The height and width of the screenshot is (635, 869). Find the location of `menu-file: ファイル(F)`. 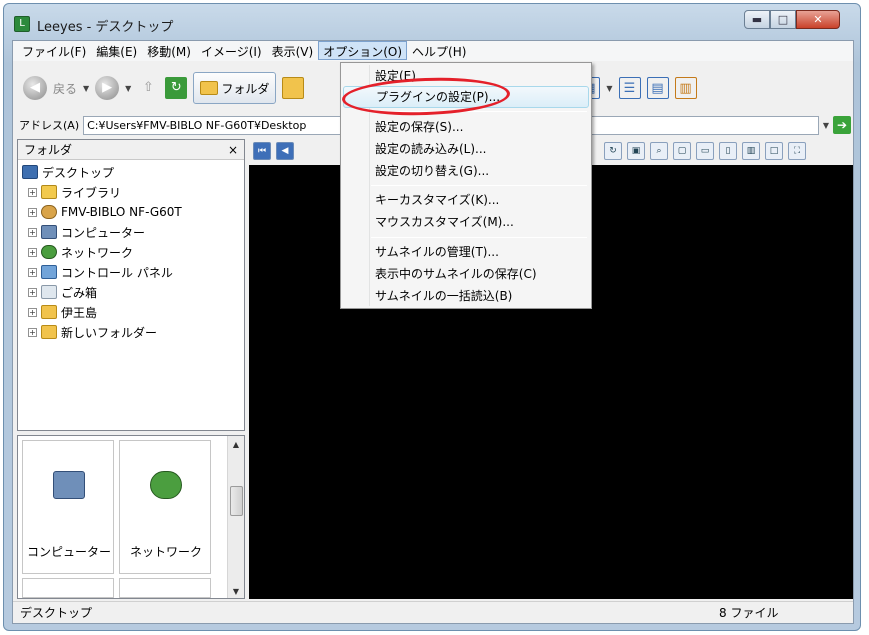

menu-file: ファイル(F) is located at coordinates (54, 50).